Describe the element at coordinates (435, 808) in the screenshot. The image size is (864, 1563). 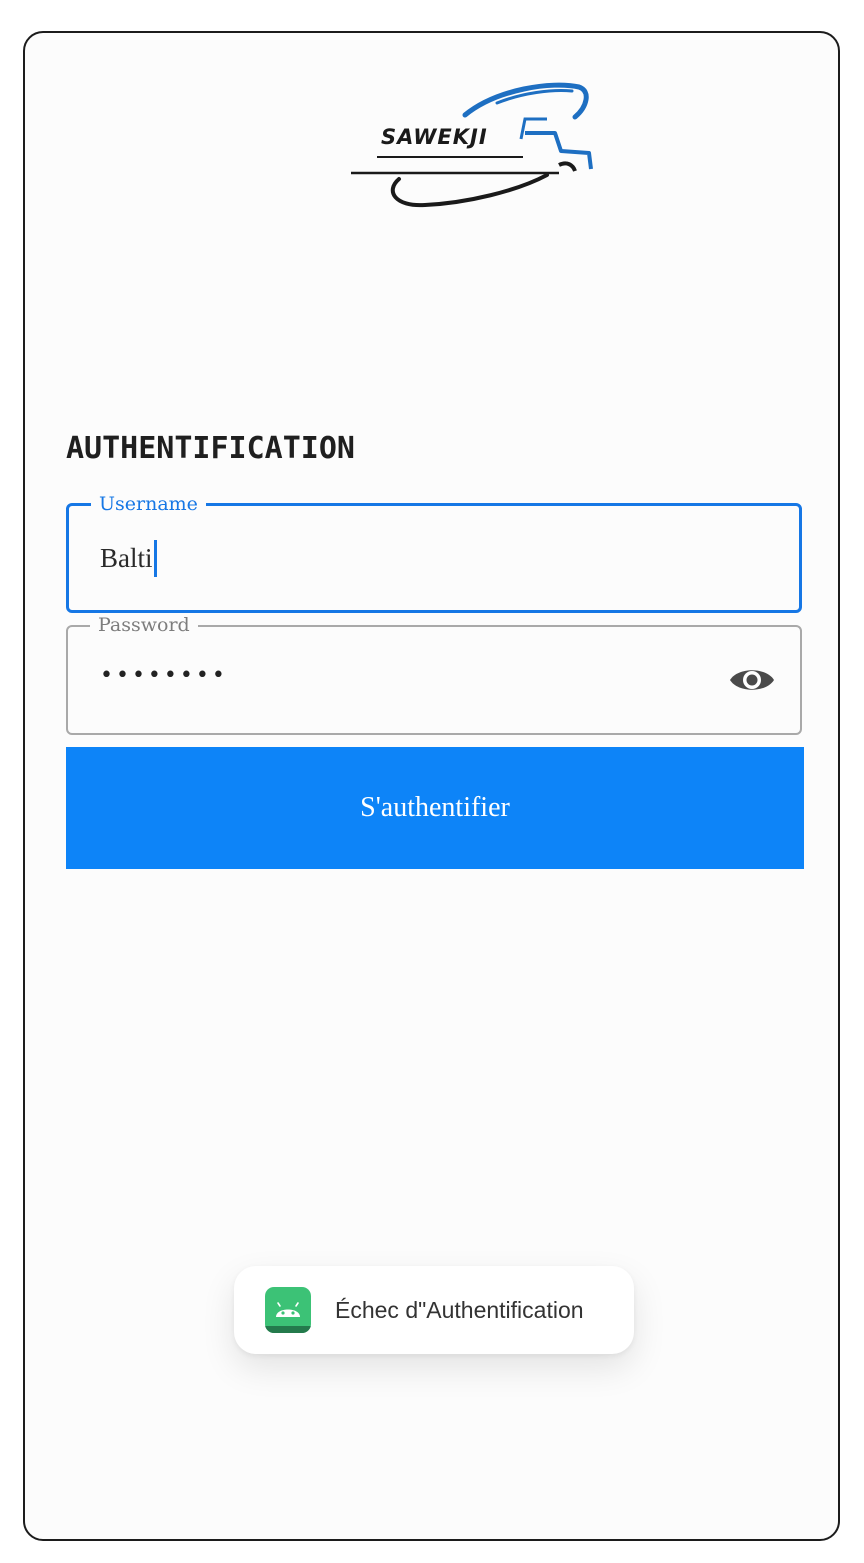
I see `login-button: S'authentifier` at that location.